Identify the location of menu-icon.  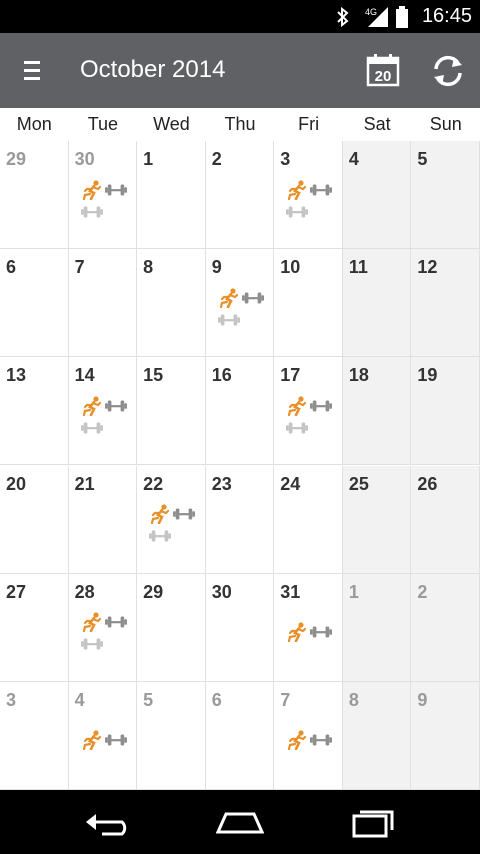
(32, 71).